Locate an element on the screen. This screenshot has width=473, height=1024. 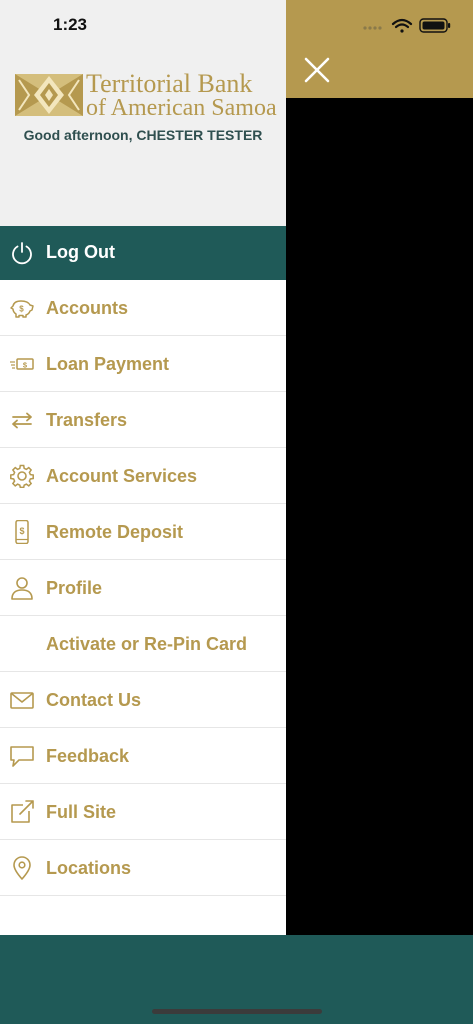
mobile-deposit-icon: $ is located at coordinates (22, 532).